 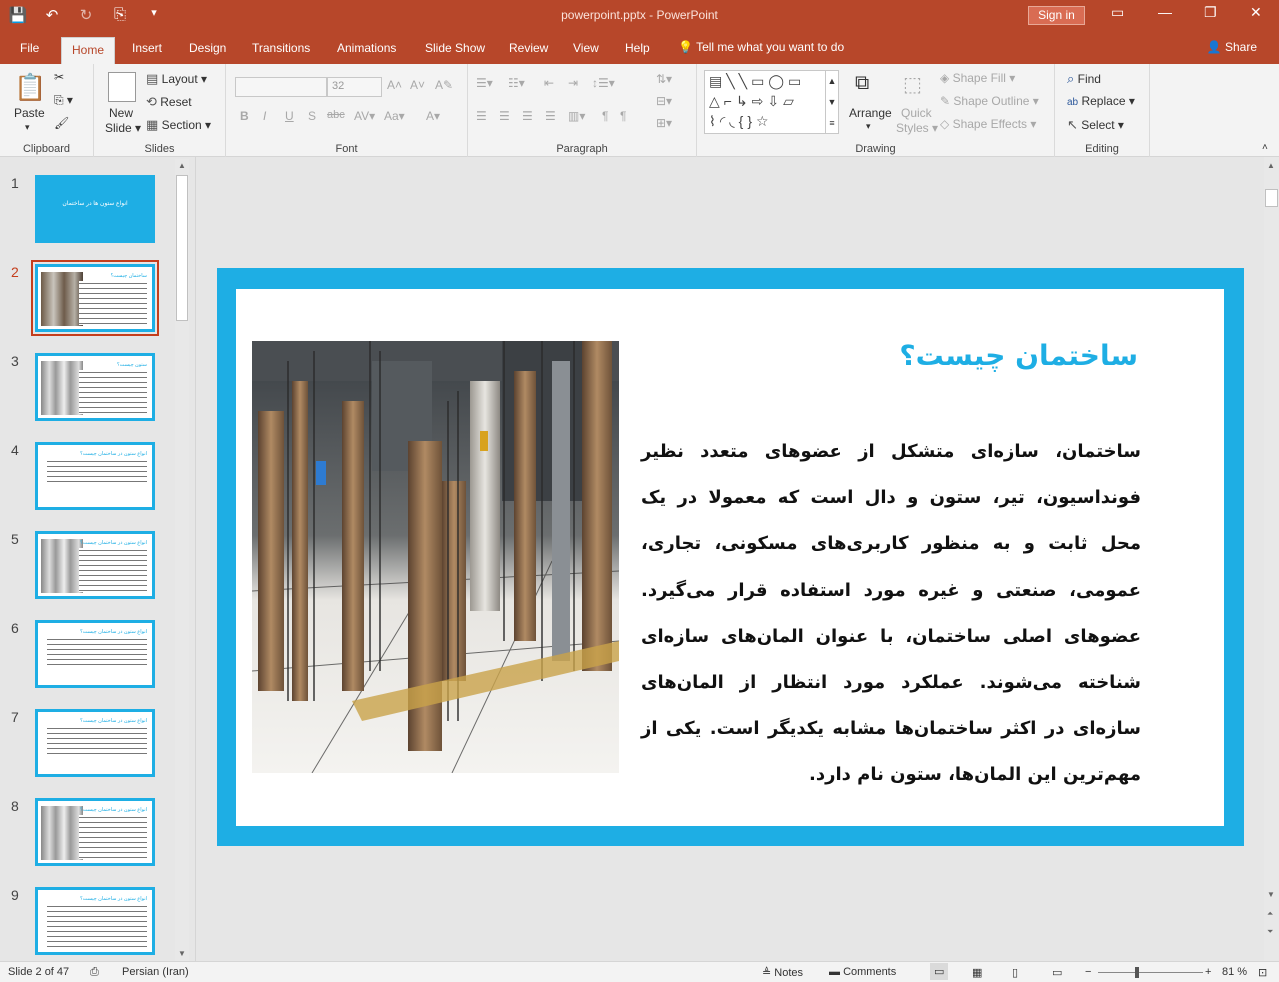 I want to click on comments-button: ▬ Comments, so click(x=862, y=972).